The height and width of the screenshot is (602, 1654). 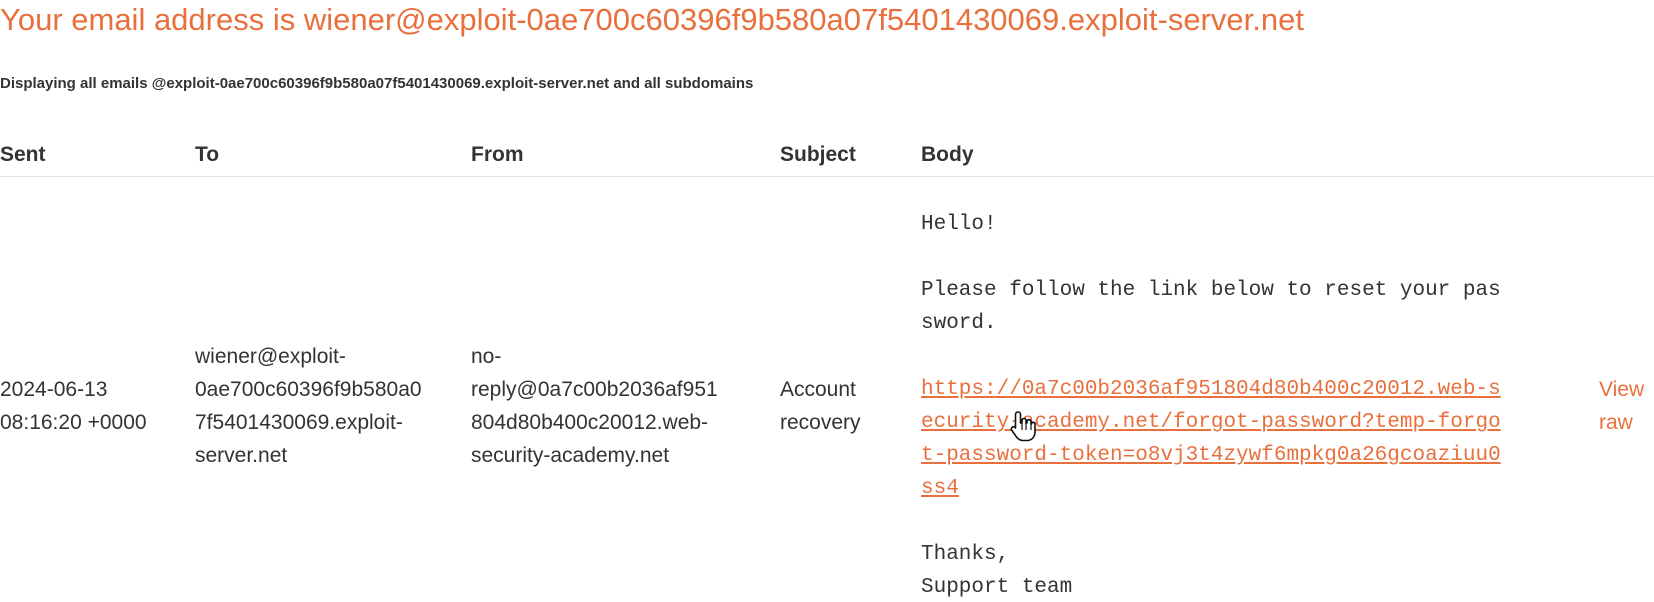 I want to click on column-header-from: From, so click(x=497, y=154).